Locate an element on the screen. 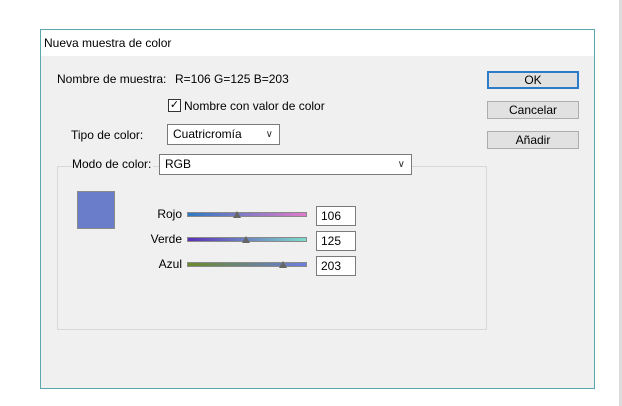 The image size is (622, 406). color-type-label: Tipo de color: is located at coordinates (107, 135).